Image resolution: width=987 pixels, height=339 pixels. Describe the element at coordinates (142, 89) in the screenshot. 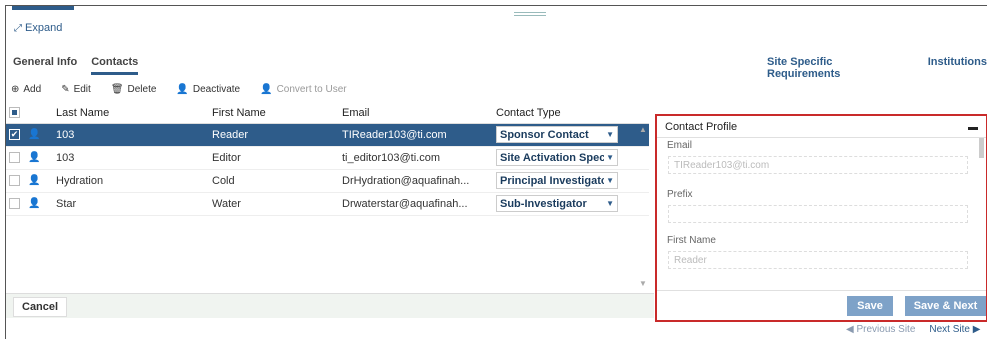

I see `delete-label: Delete` at that location.